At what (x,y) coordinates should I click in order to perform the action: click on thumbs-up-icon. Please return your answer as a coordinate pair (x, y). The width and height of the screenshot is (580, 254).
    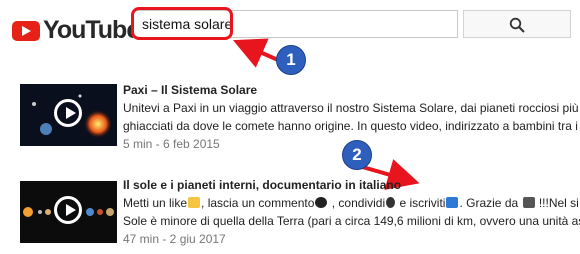
    Looking at the image, I should click on (194, 202).